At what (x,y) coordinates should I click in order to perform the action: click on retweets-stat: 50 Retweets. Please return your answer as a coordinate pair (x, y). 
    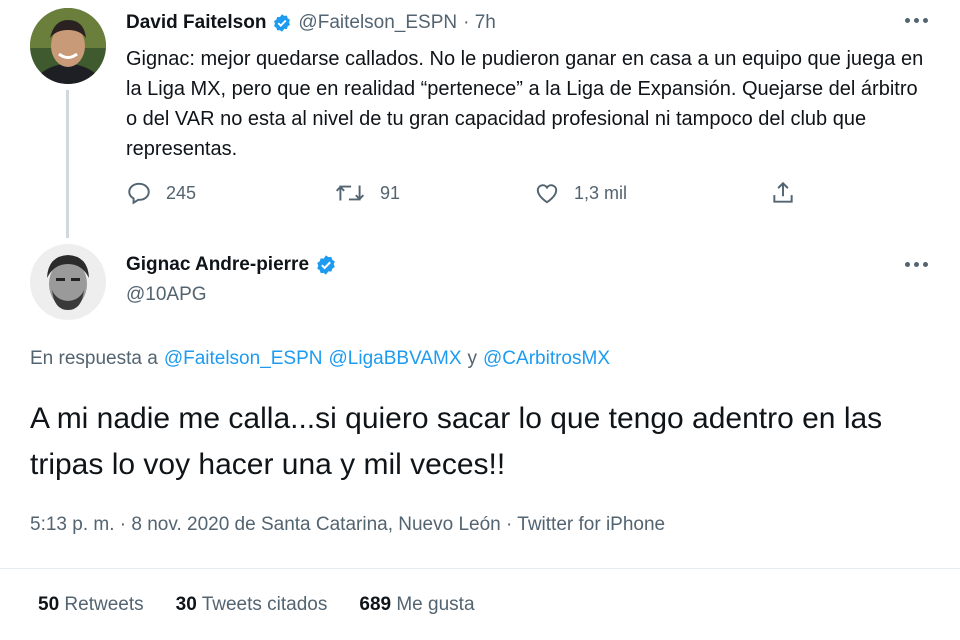
    Looking at the image, I should click on (91, 605).